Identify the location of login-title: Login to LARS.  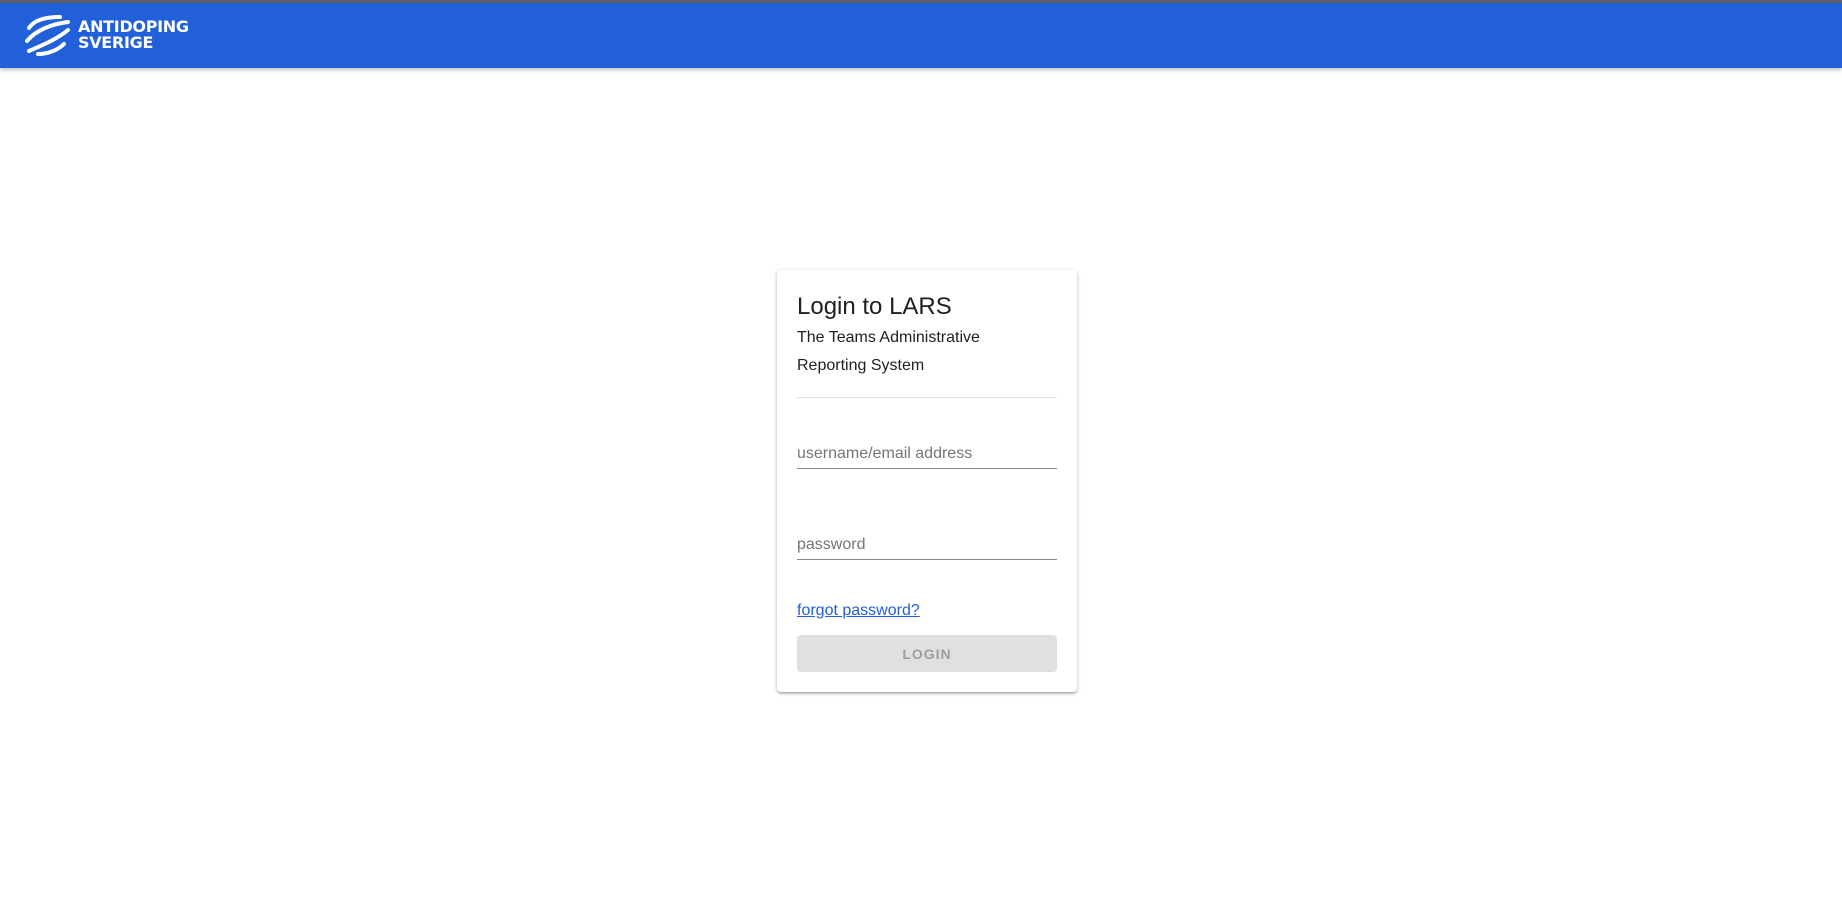
(874, 306).